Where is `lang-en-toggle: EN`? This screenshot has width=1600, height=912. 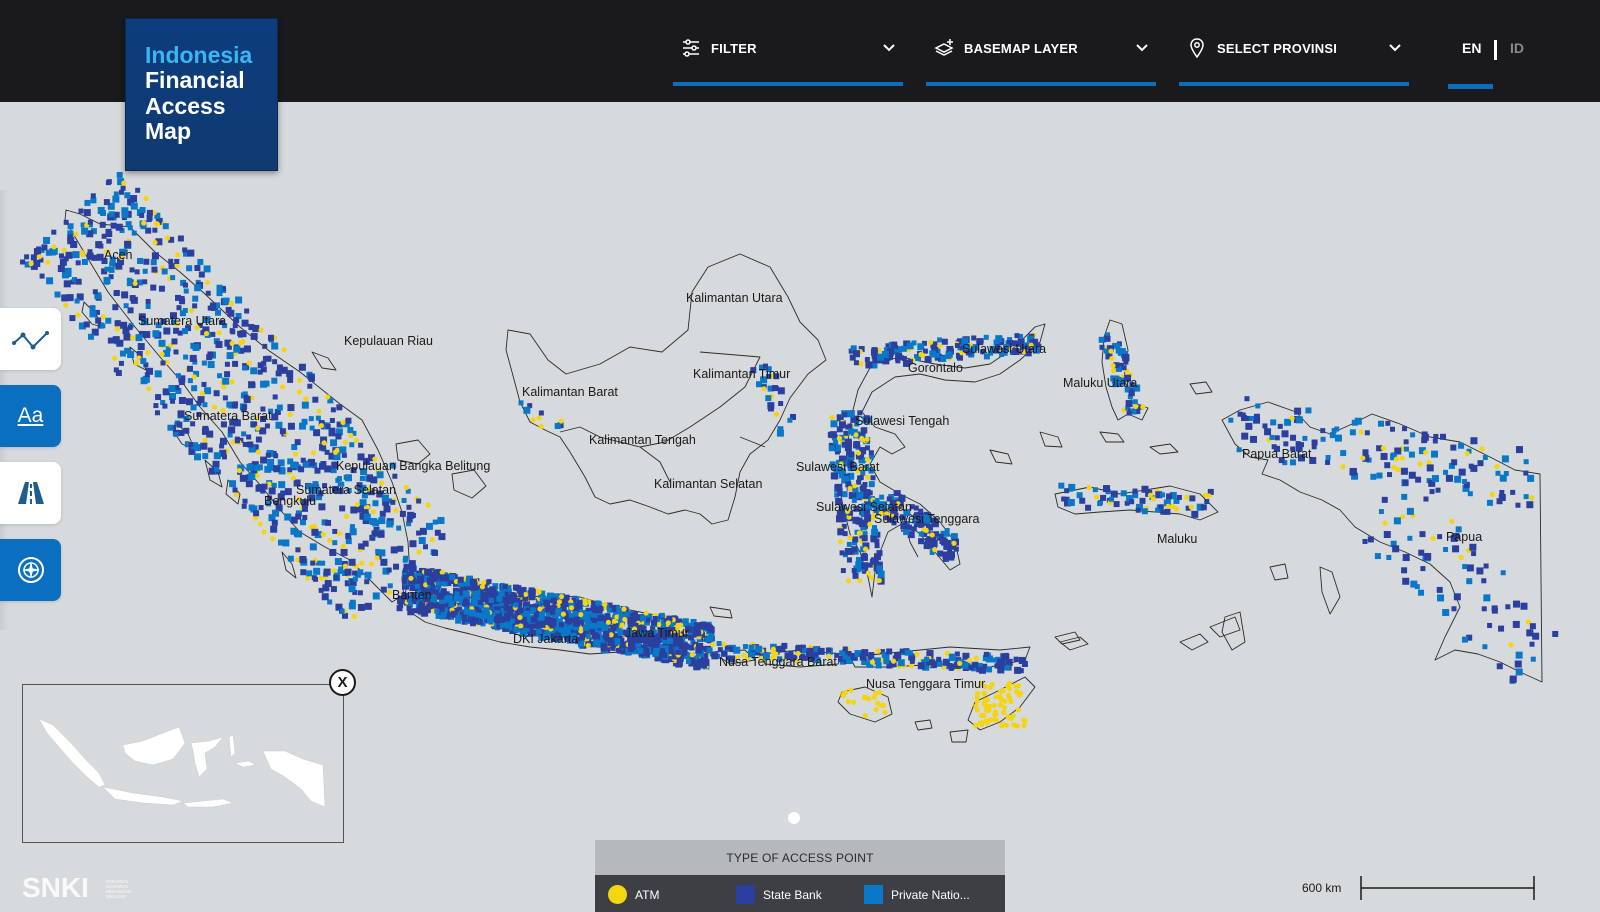
lang-en-toggle: EN is located at coordinates (1471, 48).